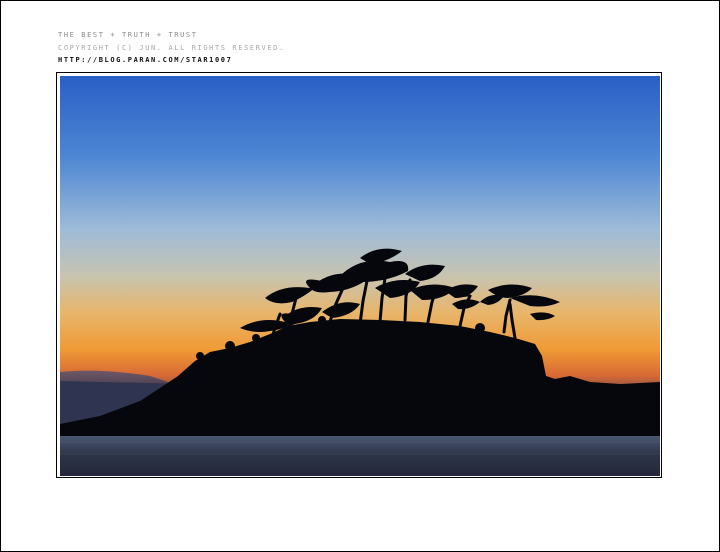  What do you see at coordinates (171, 48) in the screenshot?
I see `copyright-notice: COPYRIGHT (C) JUN. ALL RIGHTS RESERVED.` at bounding box center [171, 48].